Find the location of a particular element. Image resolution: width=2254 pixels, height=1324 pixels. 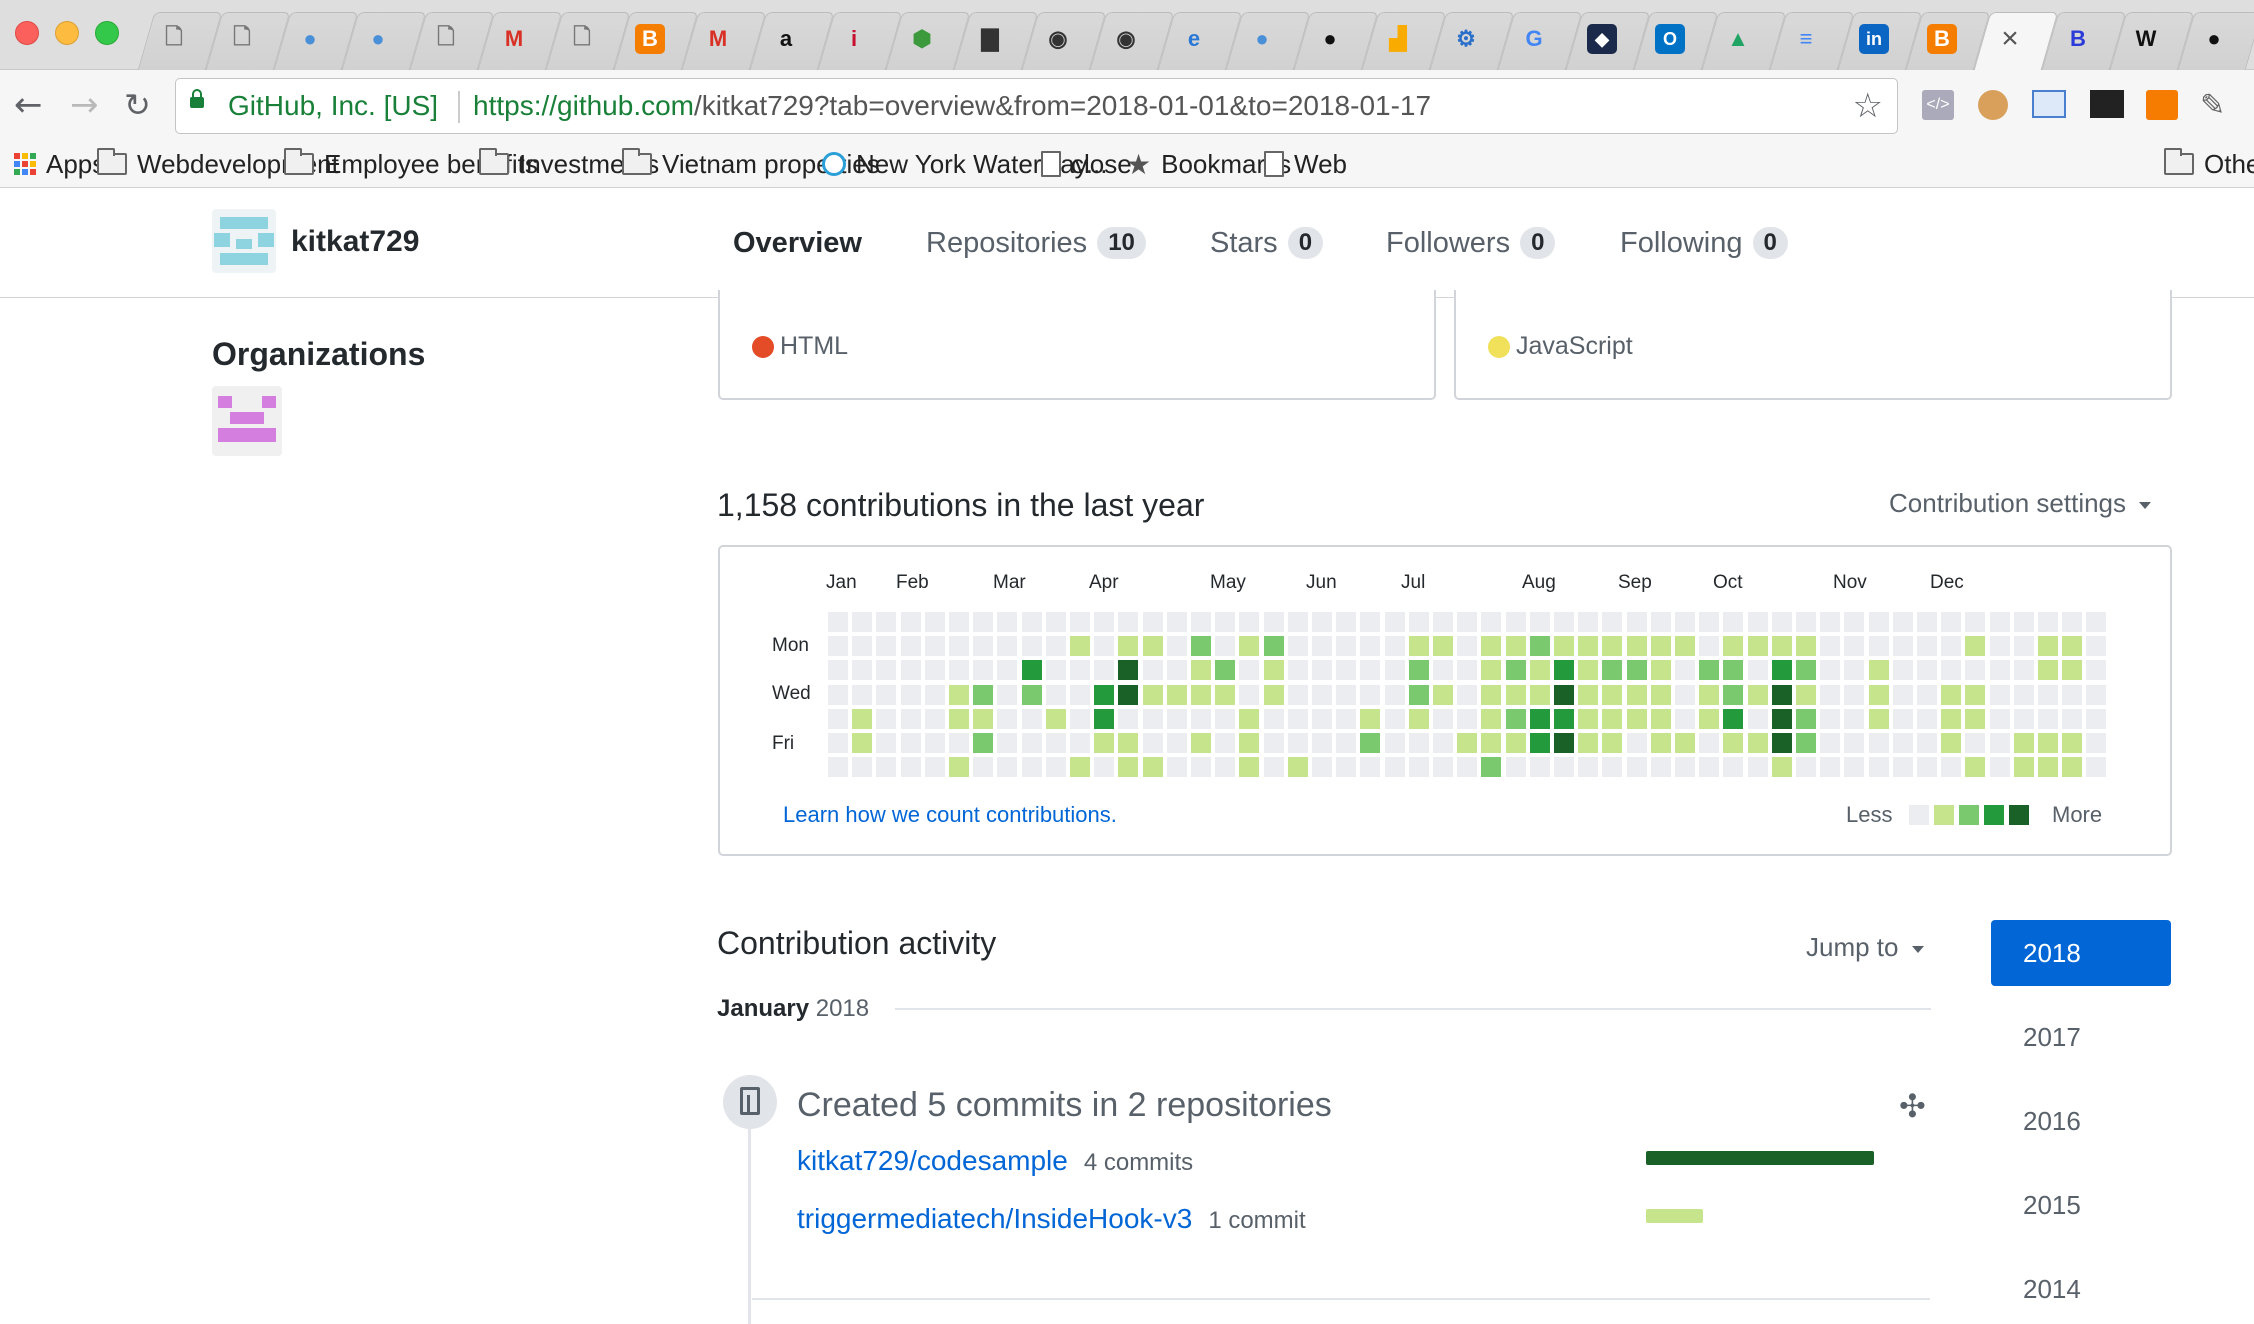

browser-tab: B is located at coordinates (1942, 39).